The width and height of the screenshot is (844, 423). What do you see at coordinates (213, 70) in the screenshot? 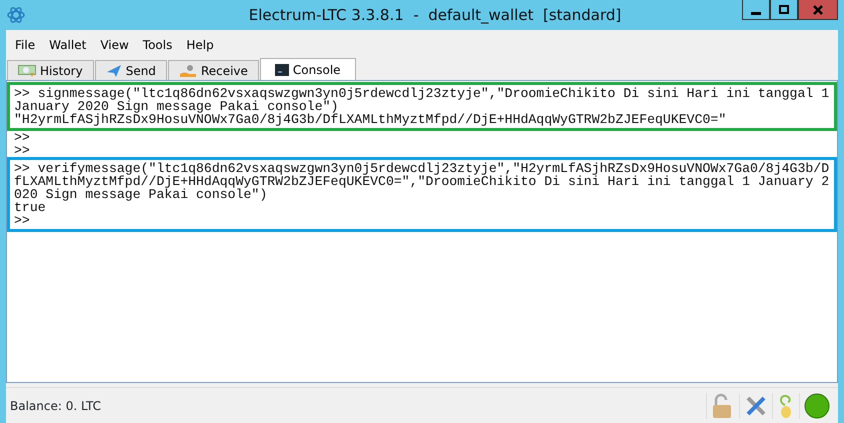
I see `tab: Receive` at bounding box center [213, 70].